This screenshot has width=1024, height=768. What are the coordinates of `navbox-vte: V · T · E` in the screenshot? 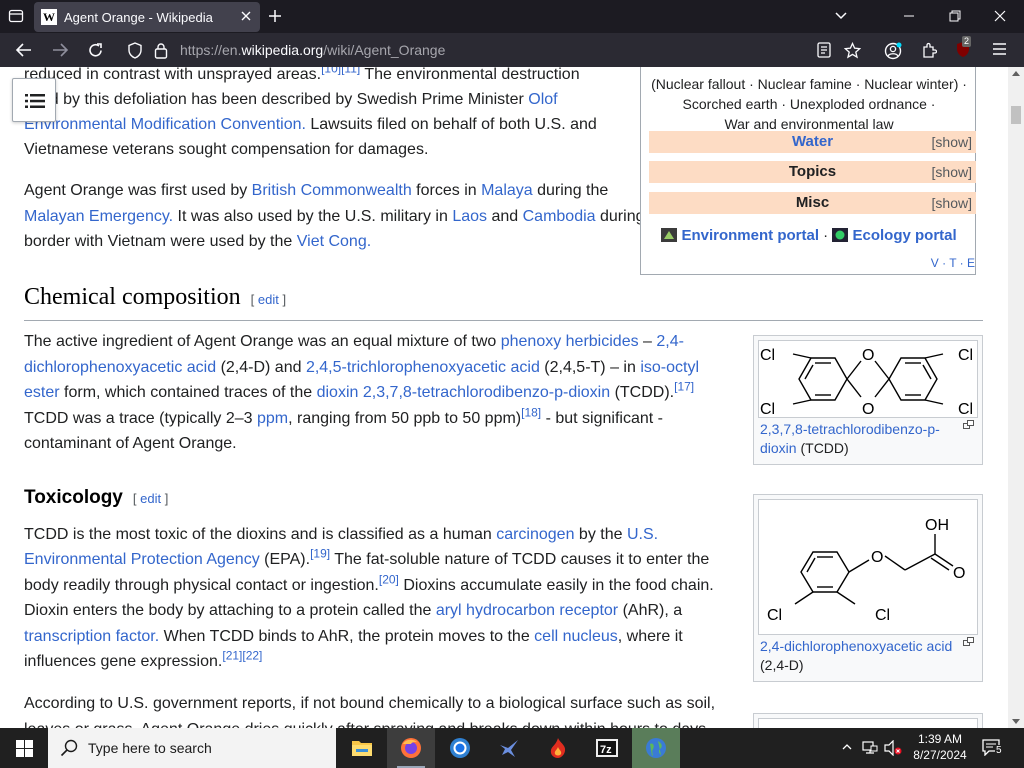 It's located at (953, 264).